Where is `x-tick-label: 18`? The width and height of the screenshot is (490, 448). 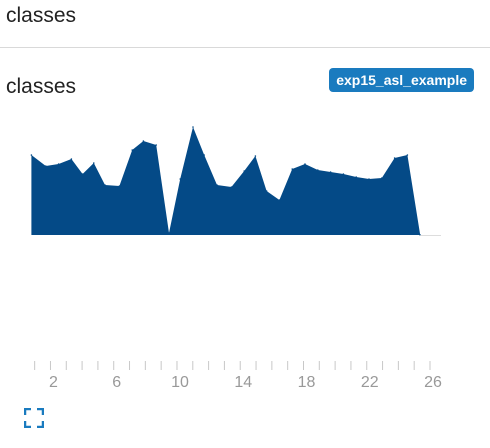 x-tick-label: 18 is located at coordinates (307, 382).